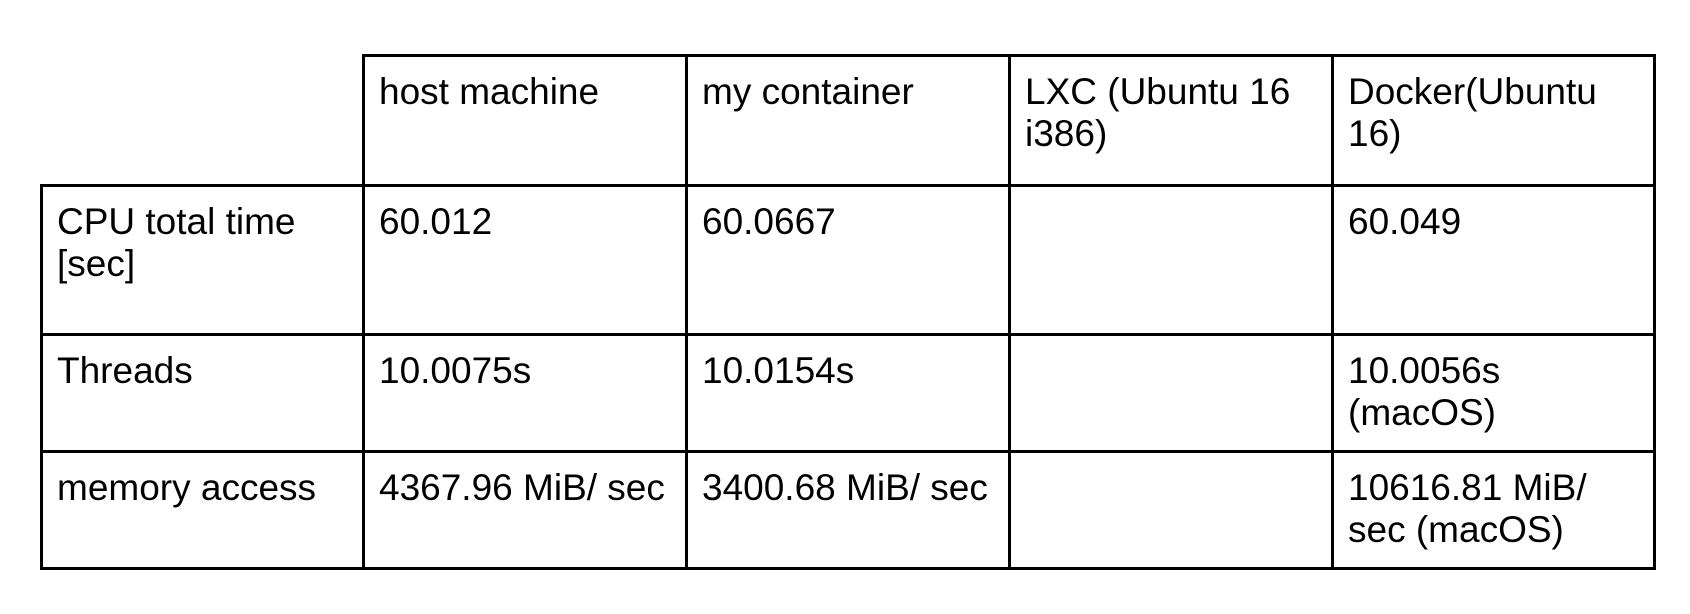  I want to click on column-header-docker: Docker(Ubuntu 16), so click(1472, 112).